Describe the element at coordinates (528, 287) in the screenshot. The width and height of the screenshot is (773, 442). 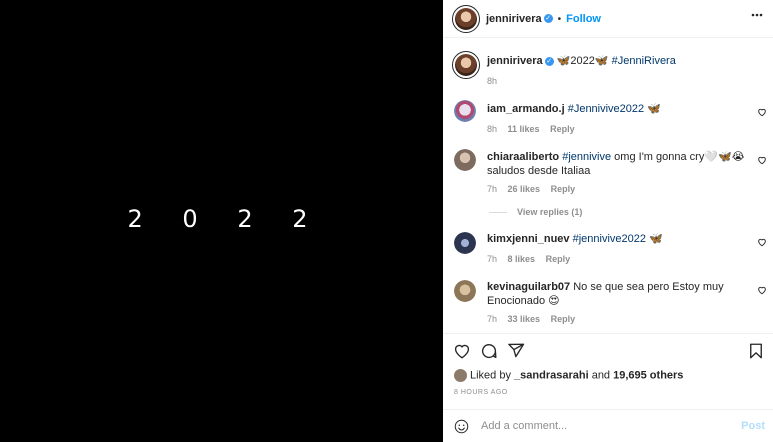
I see `comment-username: kevinaguilarb07` at that location.